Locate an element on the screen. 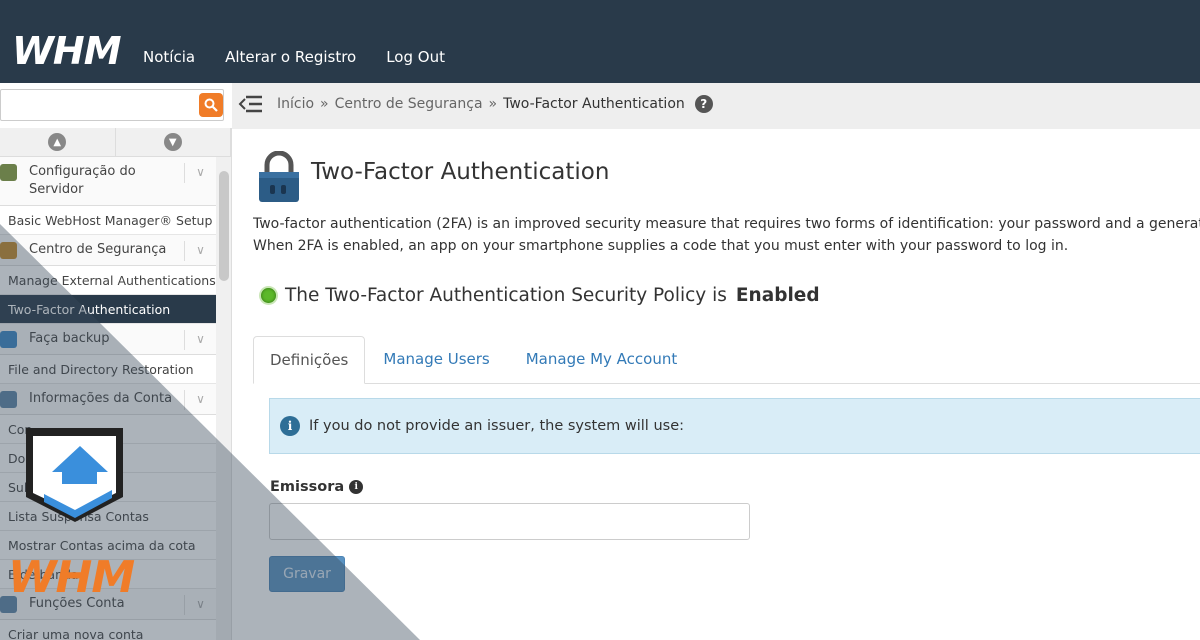  breadcrumb-security-center-link: Centro de Segurança is located at coordinates (409, 104).